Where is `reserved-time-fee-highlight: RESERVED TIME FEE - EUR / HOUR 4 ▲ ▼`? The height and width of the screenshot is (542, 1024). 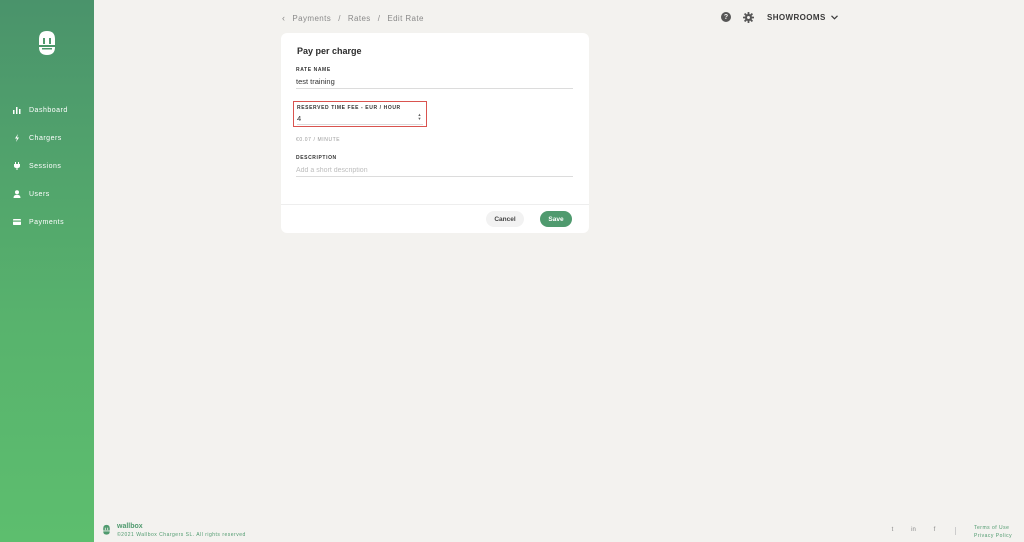 reserved-time-fee-highlight: RESERVED TIME FEE - EUR / HOUR 4 ▲ ▼ is located at coordinates (360, 114).